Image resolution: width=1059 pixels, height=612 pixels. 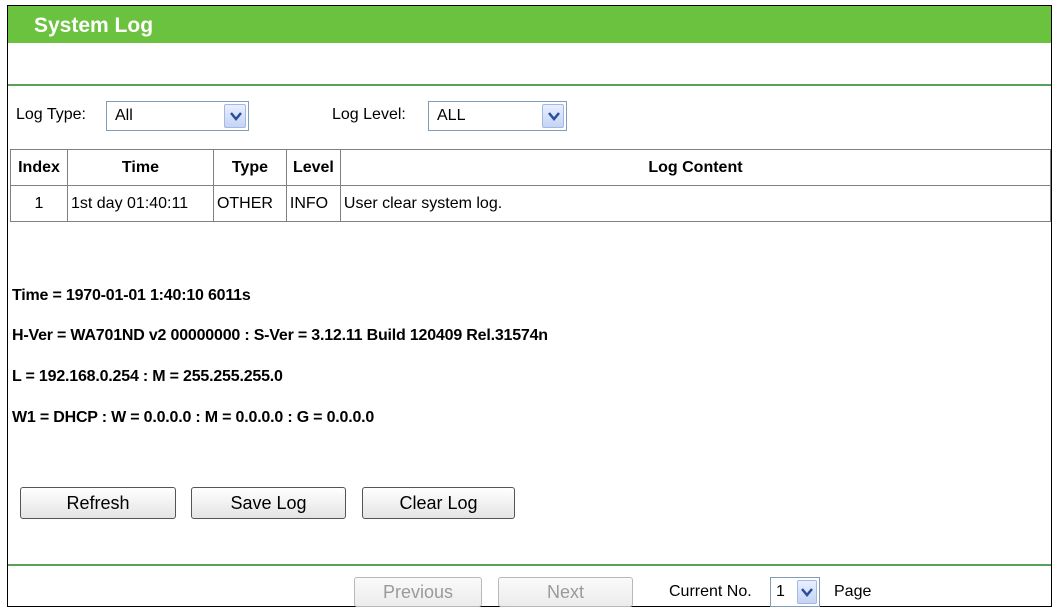 What do you see at coordinates (147, 376) in the screenshot?
I see `info-lan: L = 192.168.0.254 : M = 255.255.255.0` at bounding box center [147, 376].